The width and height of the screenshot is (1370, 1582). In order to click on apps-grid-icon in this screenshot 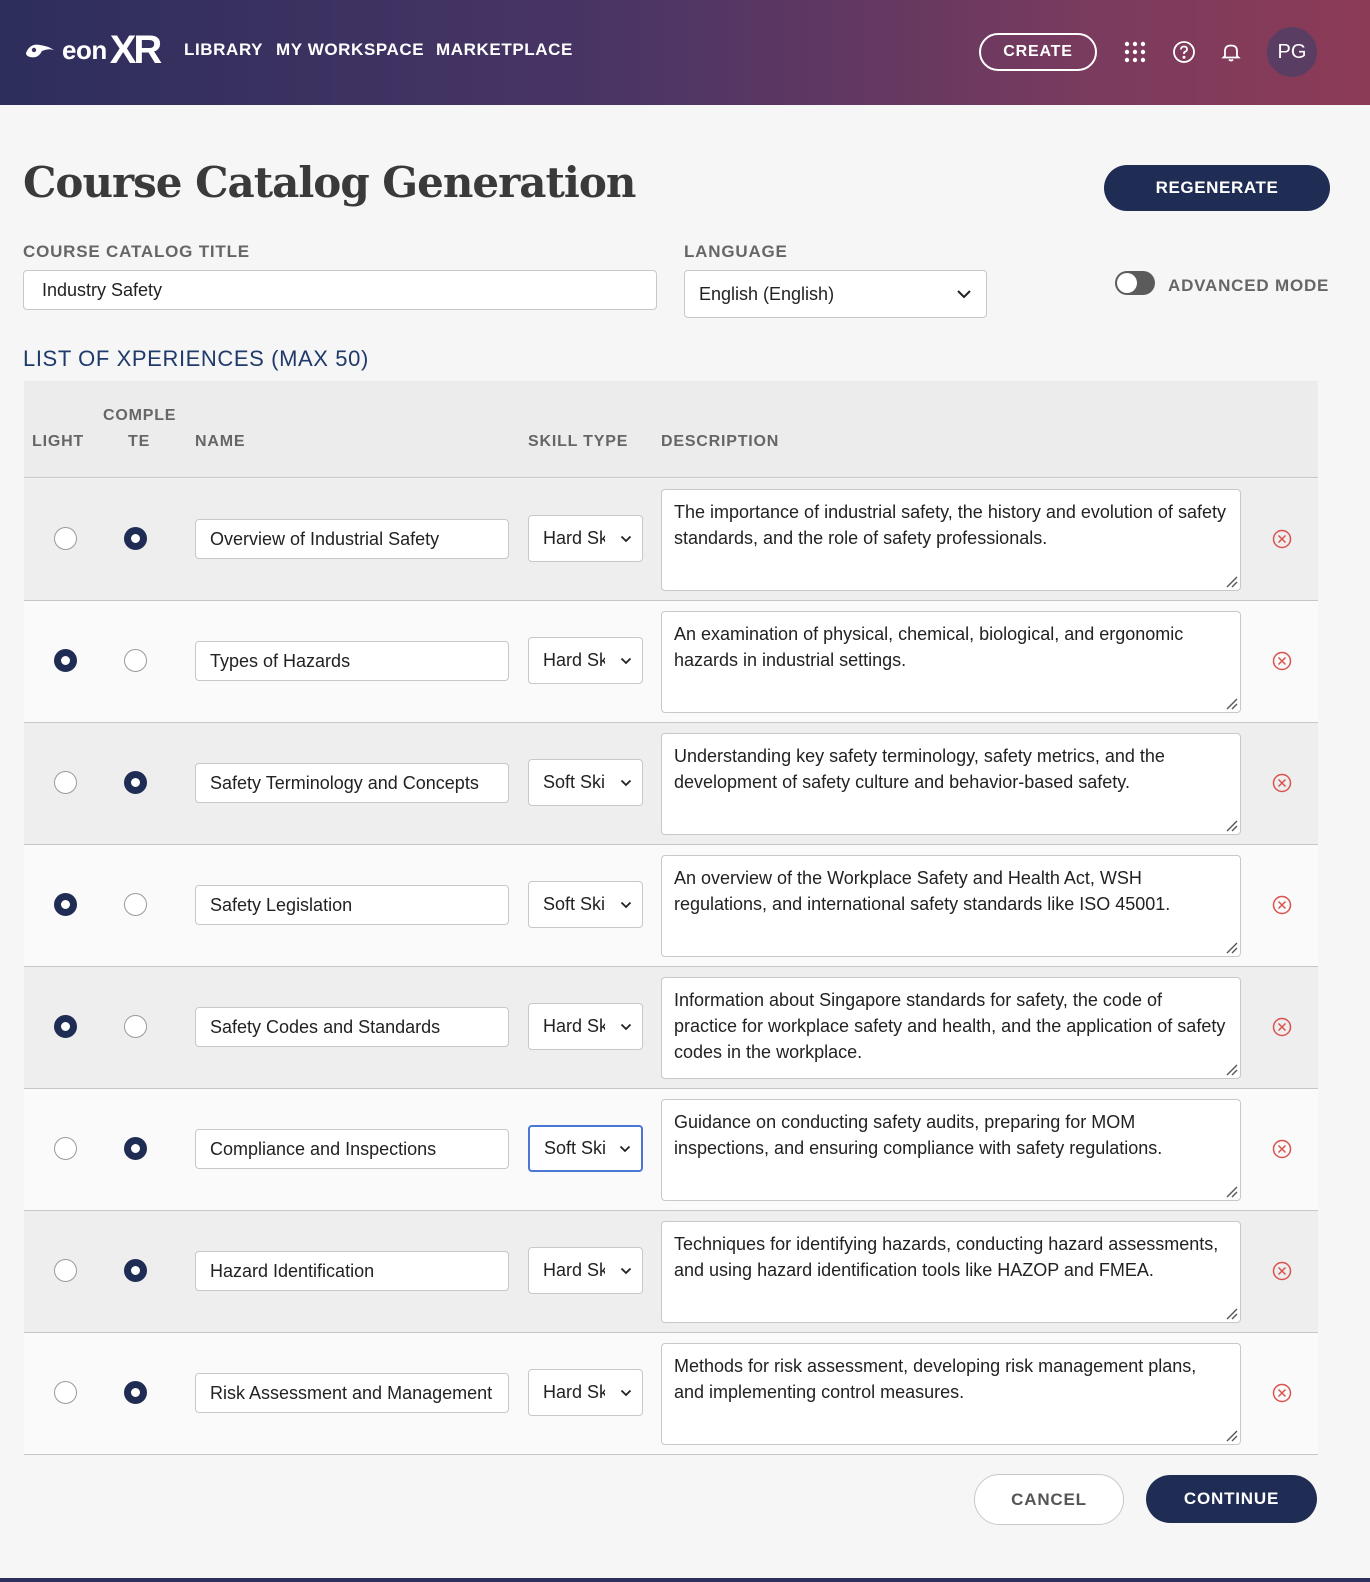, I will do `click(1135, 52)`.